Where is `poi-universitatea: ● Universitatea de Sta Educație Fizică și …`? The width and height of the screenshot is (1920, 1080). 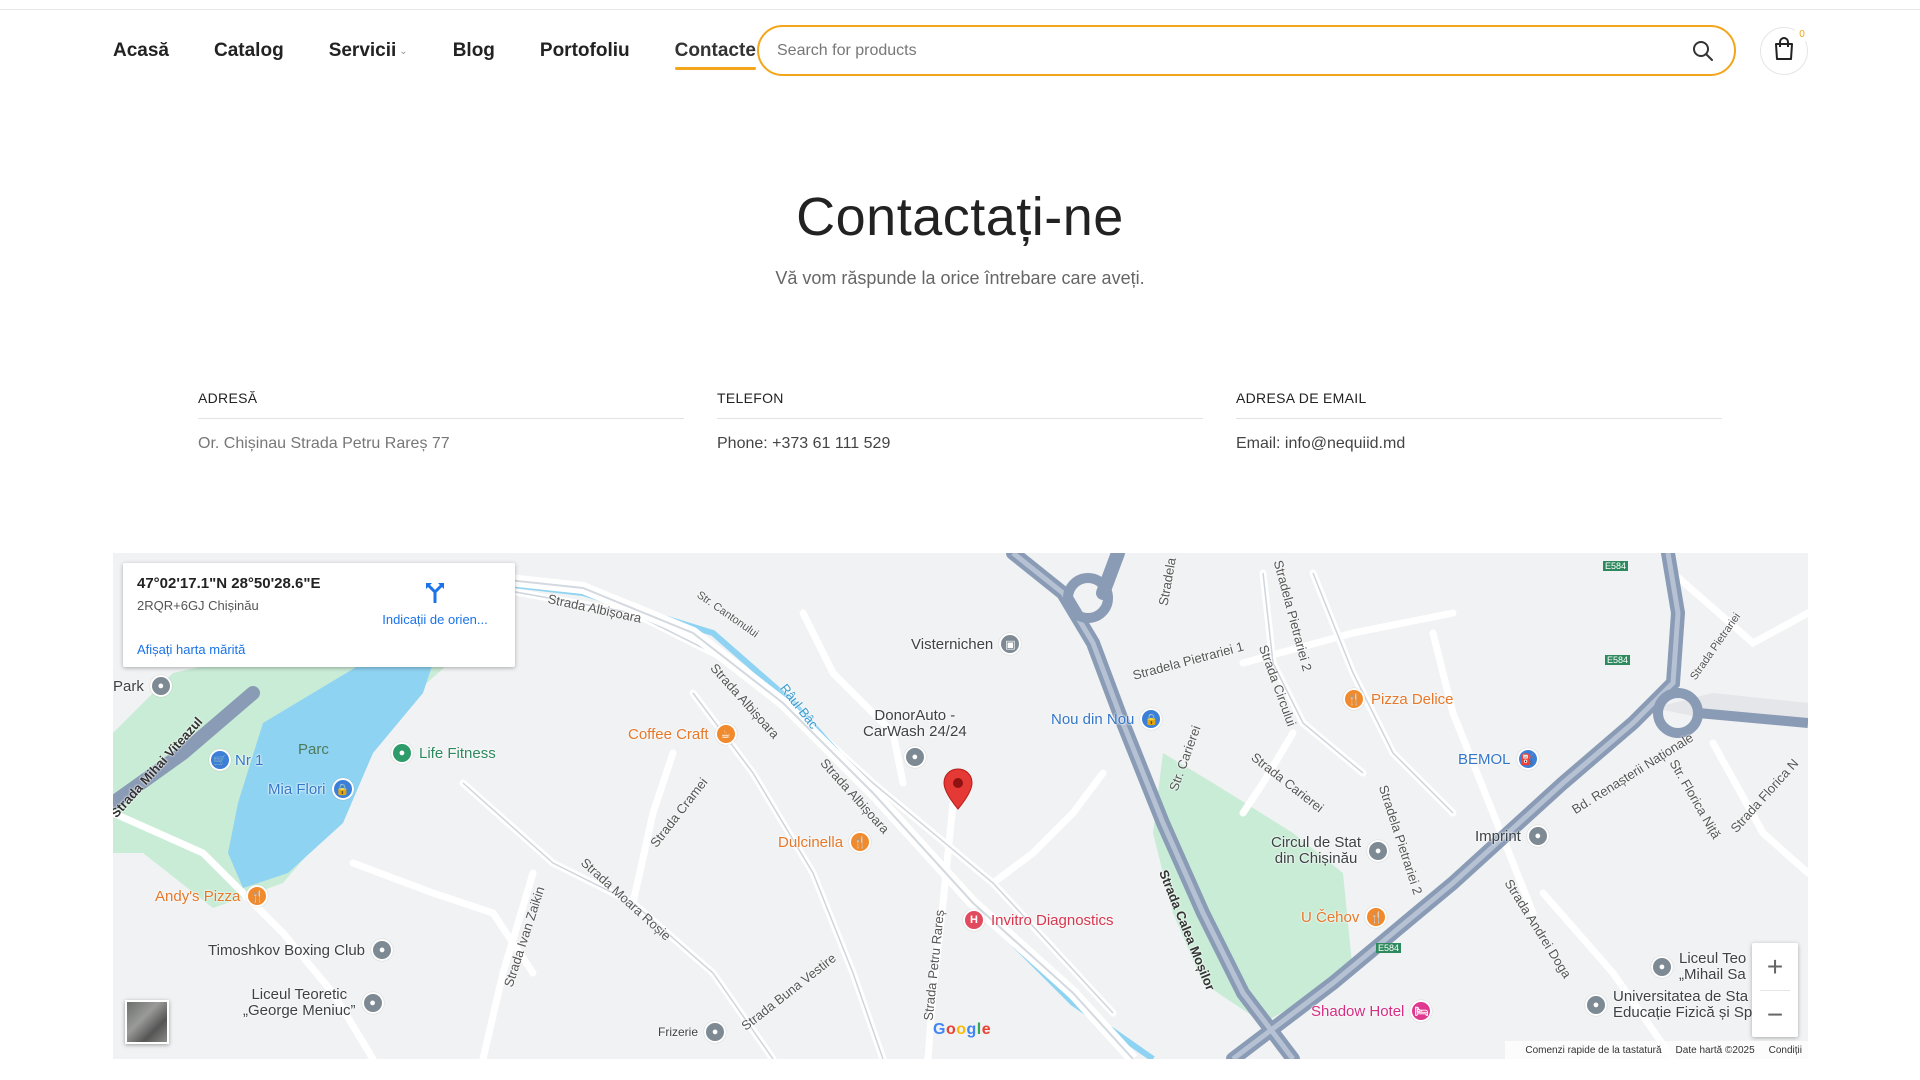 poi-universitatea: ● Universitatea de Sta Educație Fizică și … is located at coordinates (1668, 1005).